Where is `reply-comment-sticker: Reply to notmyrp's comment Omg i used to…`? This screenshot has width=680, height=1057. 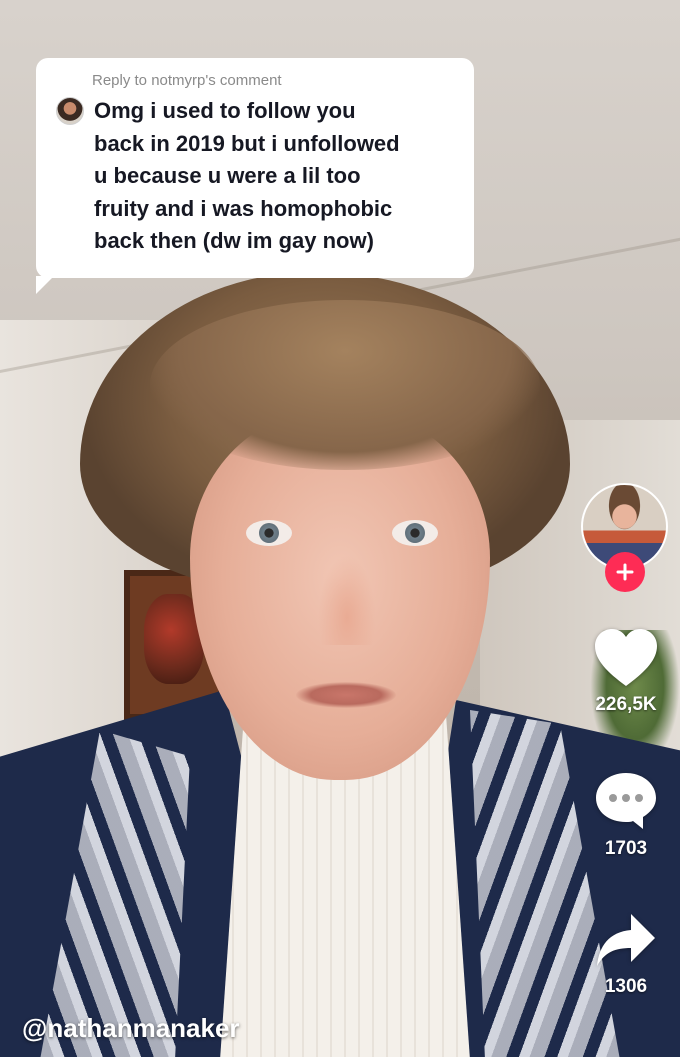
reply-comment-sticker: Reply to notmyrp's comment Omg i used to… is located at coordinates (255, 176).